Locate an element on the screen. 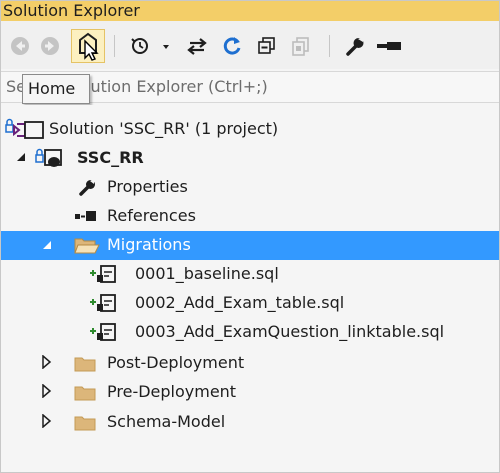 The width and height of the screenshot is (500, 473). tree-item-solution: Solution 'SSC_RR' (1 project) is located at coordinates (250, 129).